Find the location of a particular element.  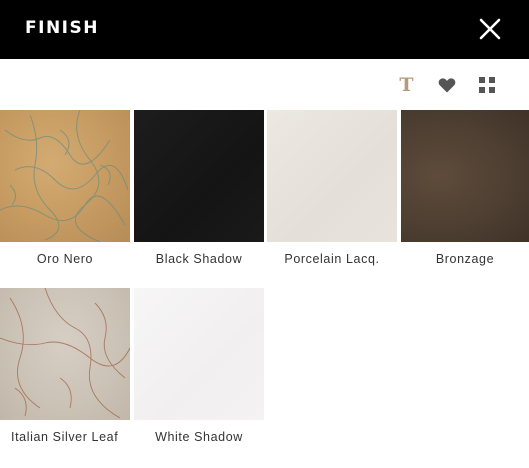

finish-item-white-shadow: White Shadow is located at coordinates (199, 366).